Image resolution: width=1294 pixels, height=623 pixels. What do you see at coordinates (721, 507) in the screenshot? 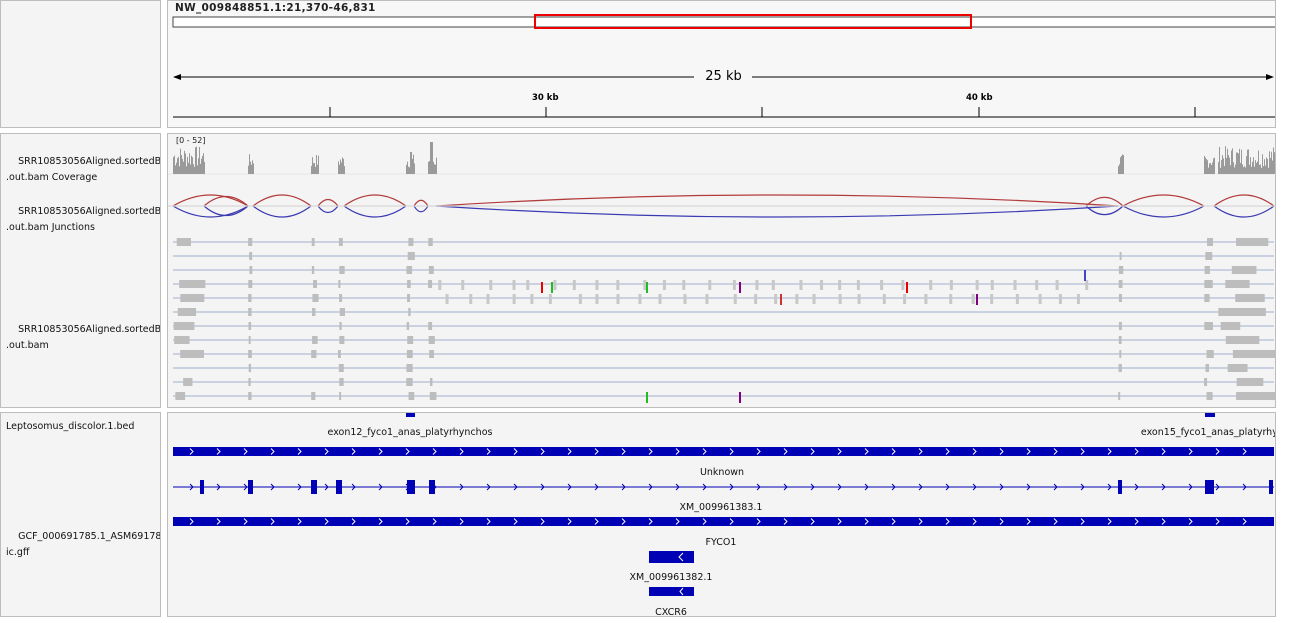
I see `gff-label-xm-009961383: XM_009961383.1` at bounding box center [721, 507].